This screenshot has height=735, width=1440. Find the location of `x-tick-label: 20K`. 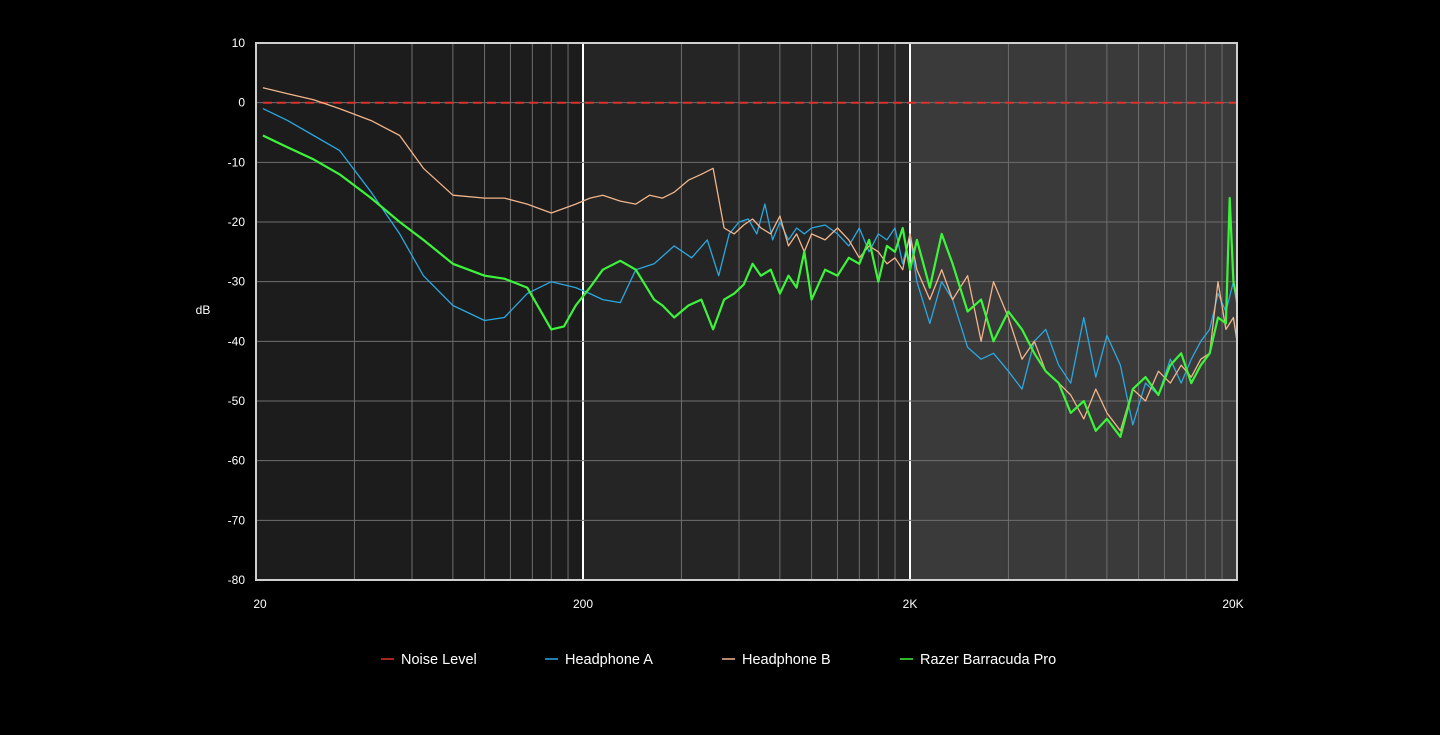

x-tick-label: 20K is located at coordinates (1232, 604).